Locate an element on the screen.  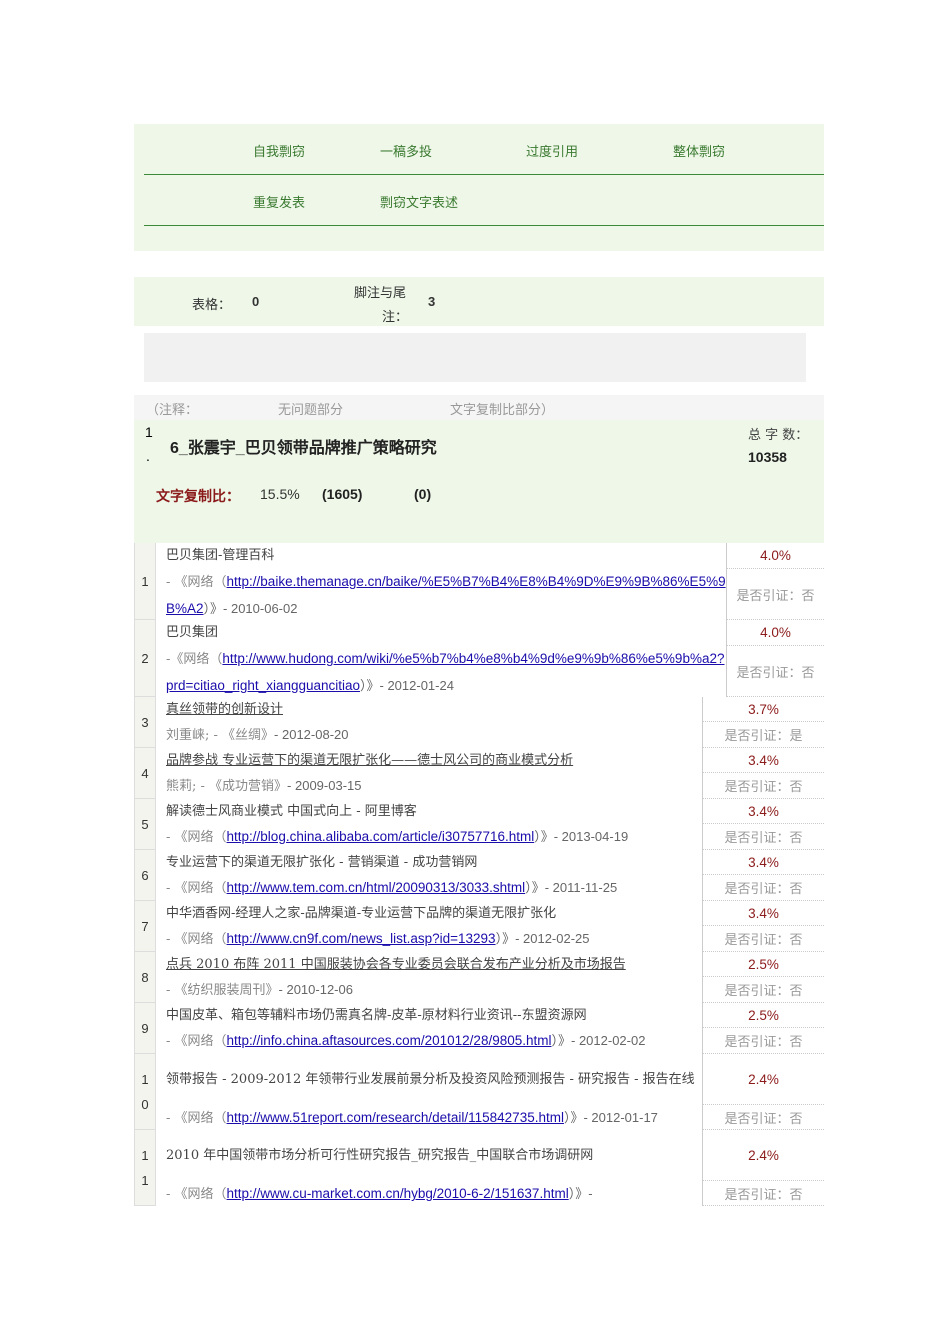
source-meta-prefix: -《网络（ is located at coordinates (194, 659).